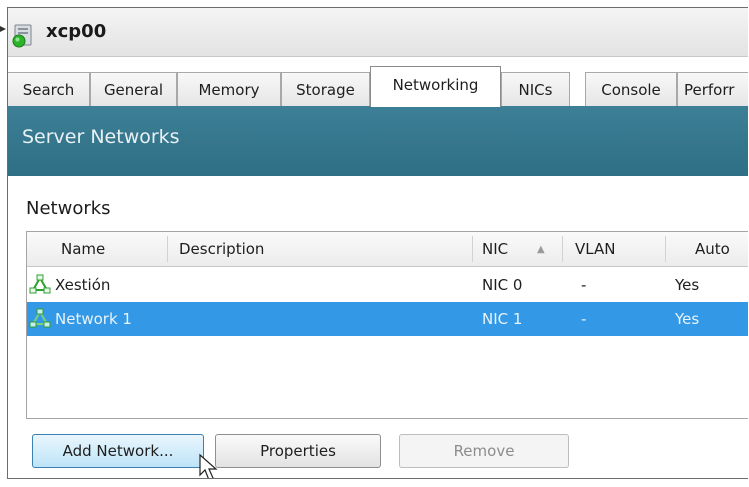  Describe the element at coordinates (49, 89) in the screenshot. I see `tab-search: Search` at that location.